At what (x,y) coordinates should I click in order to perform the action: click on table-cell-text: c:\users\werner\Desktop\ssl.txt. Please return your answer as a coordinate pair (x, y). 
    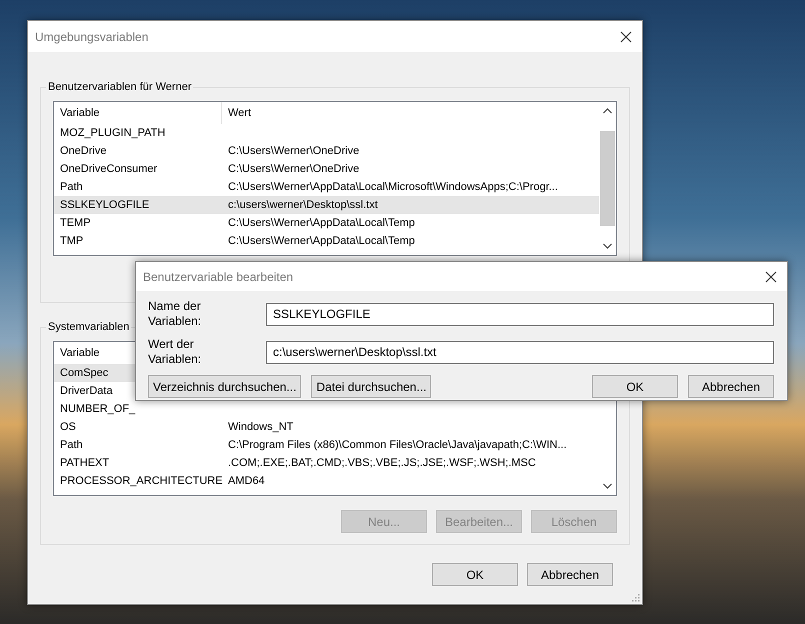
    Looking at the image, I should click on (302, 205).